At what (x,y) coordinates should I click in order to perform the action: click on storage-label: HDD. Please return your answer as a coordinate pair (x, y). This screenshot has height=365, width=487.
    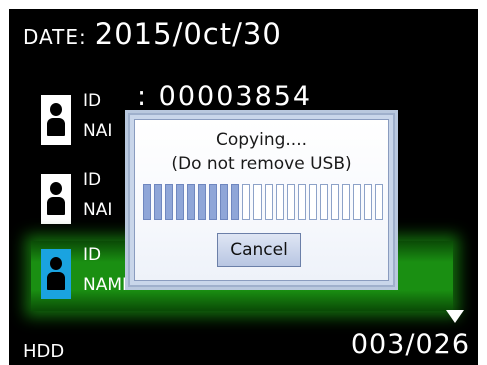
    Looking at the image, I should click on (44, 351).